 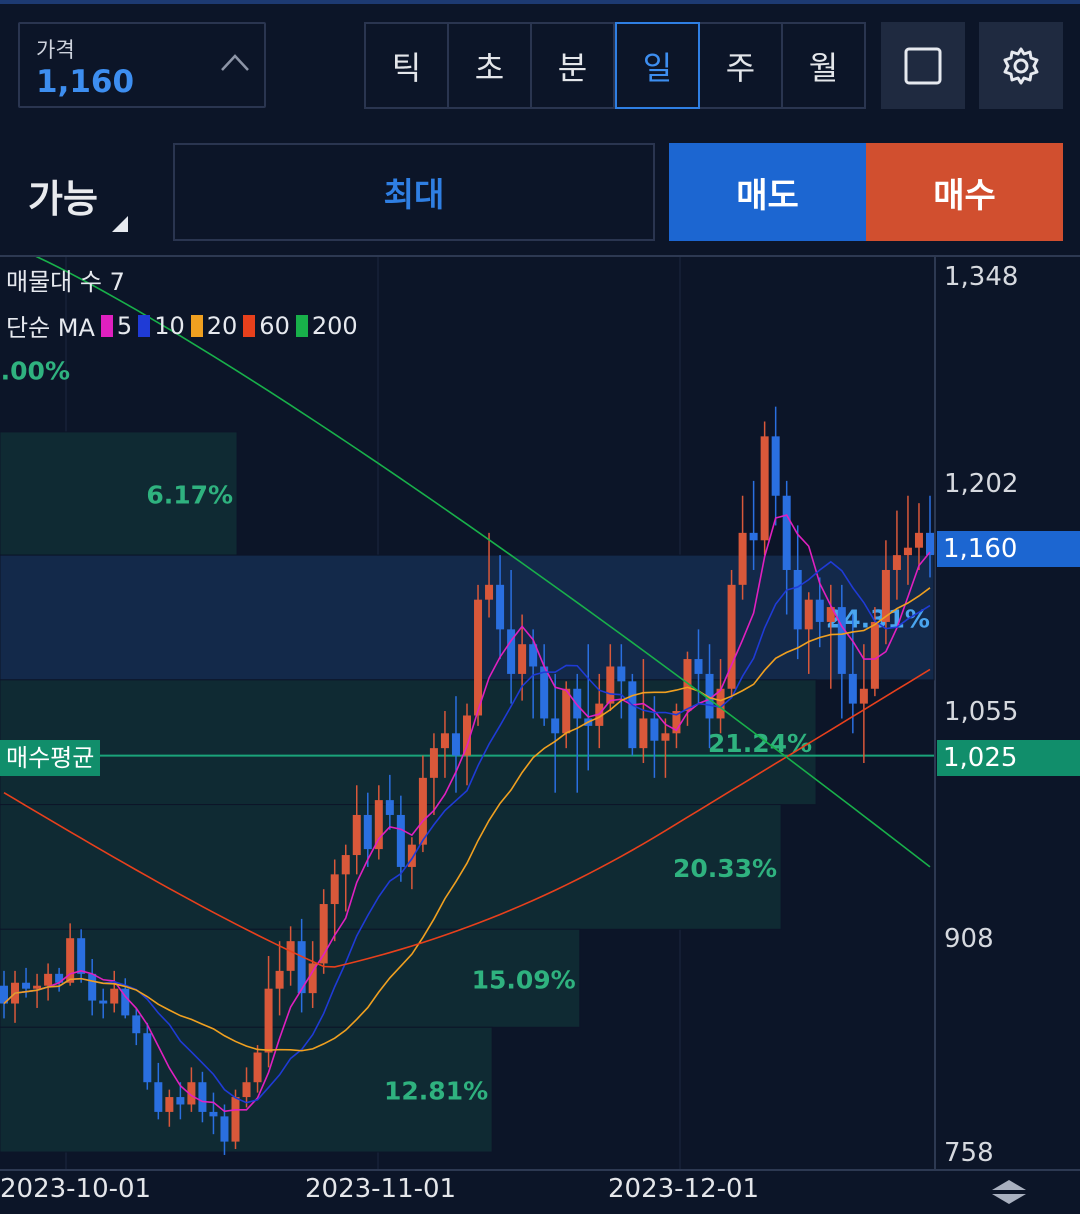 I want to click on ma60-swatch, so click(x=249, y=325).